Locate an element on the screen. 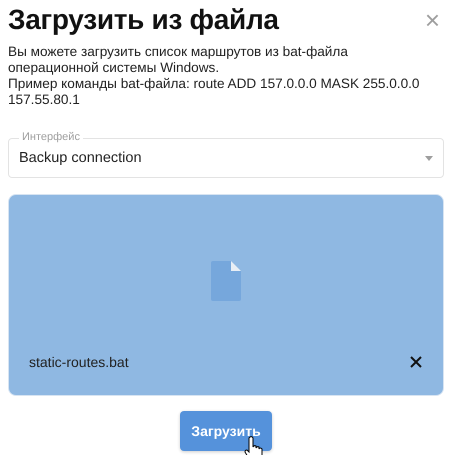  description-text: Вы можете загрузить список маршрутов из bat-файла операционной системы Windows. is located at coordinates (178, 60).